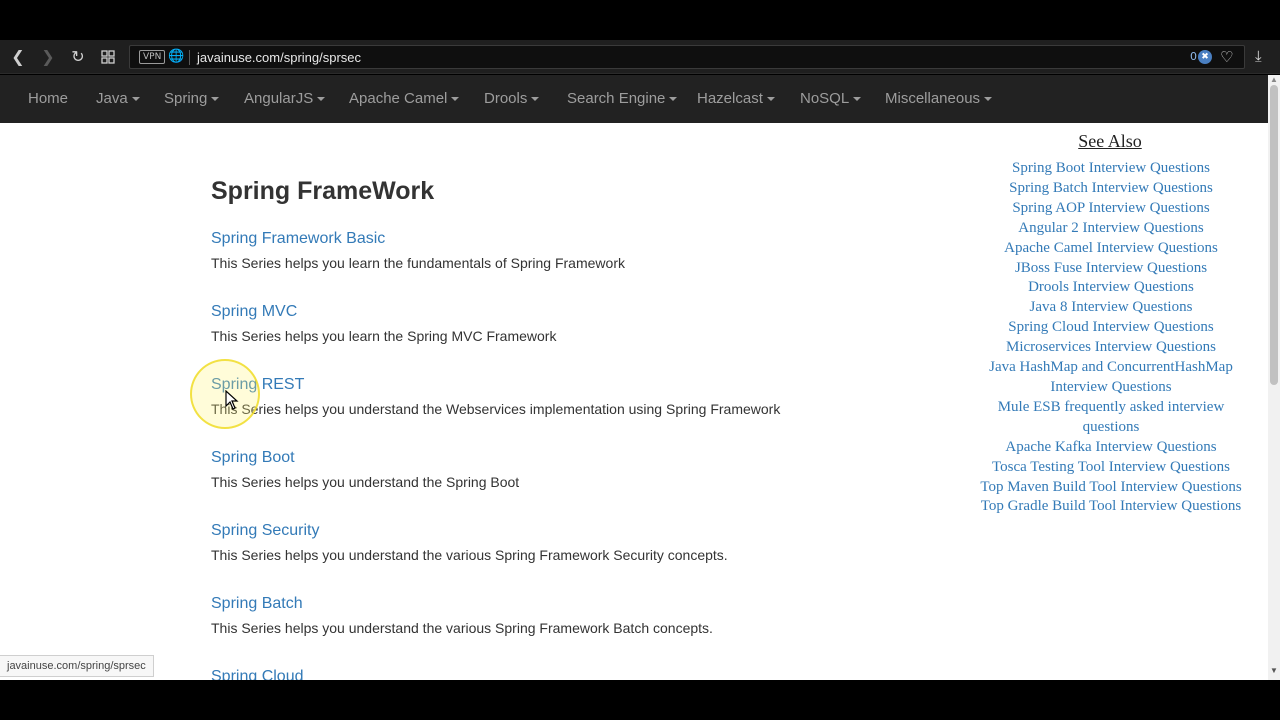  Describe the element at coordinates (1111, 308) in the screenshot. I see `see-also-link: Java 8 Interview Questions` at that location.